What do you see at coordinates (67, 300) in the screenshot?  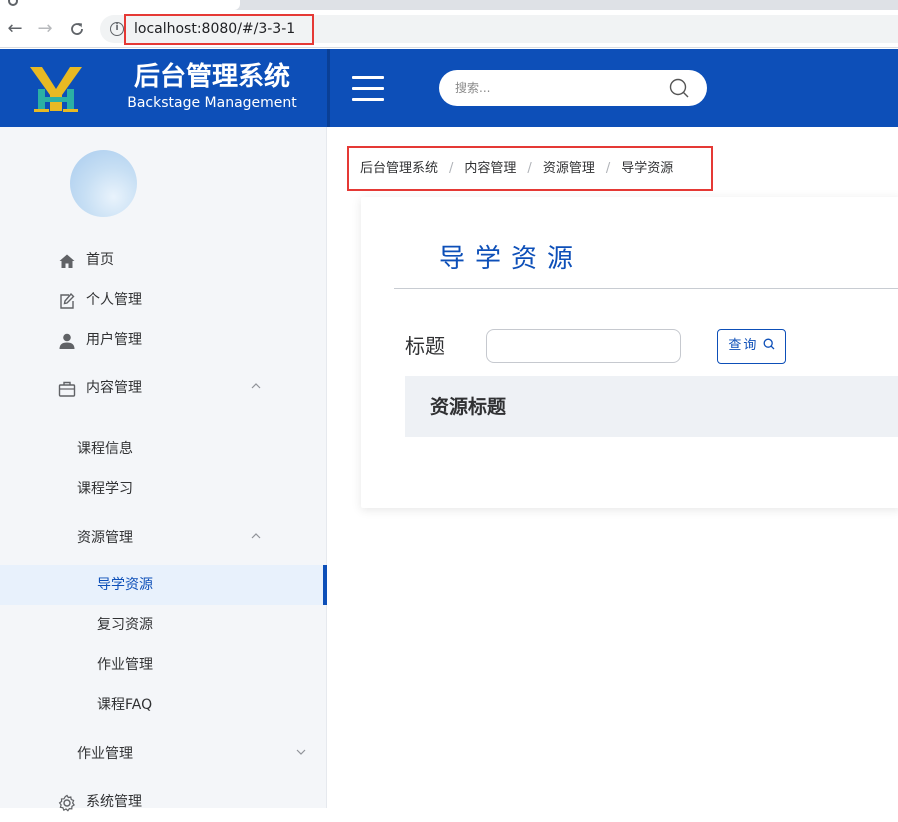 I see `edit-icon` at bounding box center [67, 300].